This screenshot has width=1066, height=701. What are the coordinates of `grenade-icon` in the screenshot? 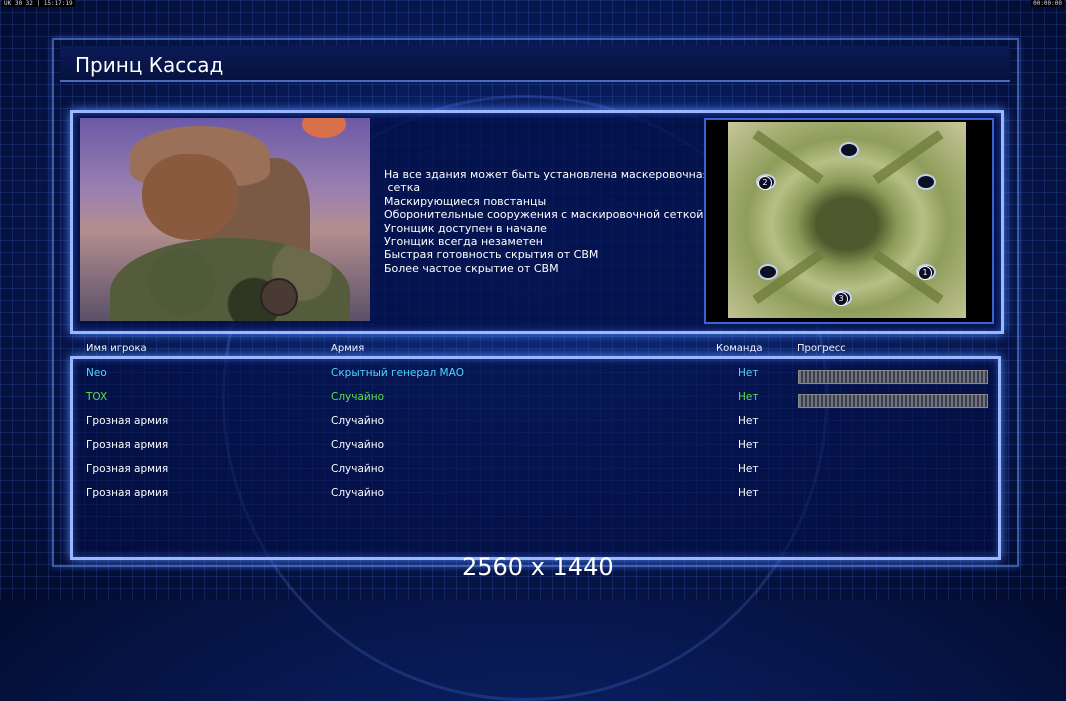 It's located at (279, 297).